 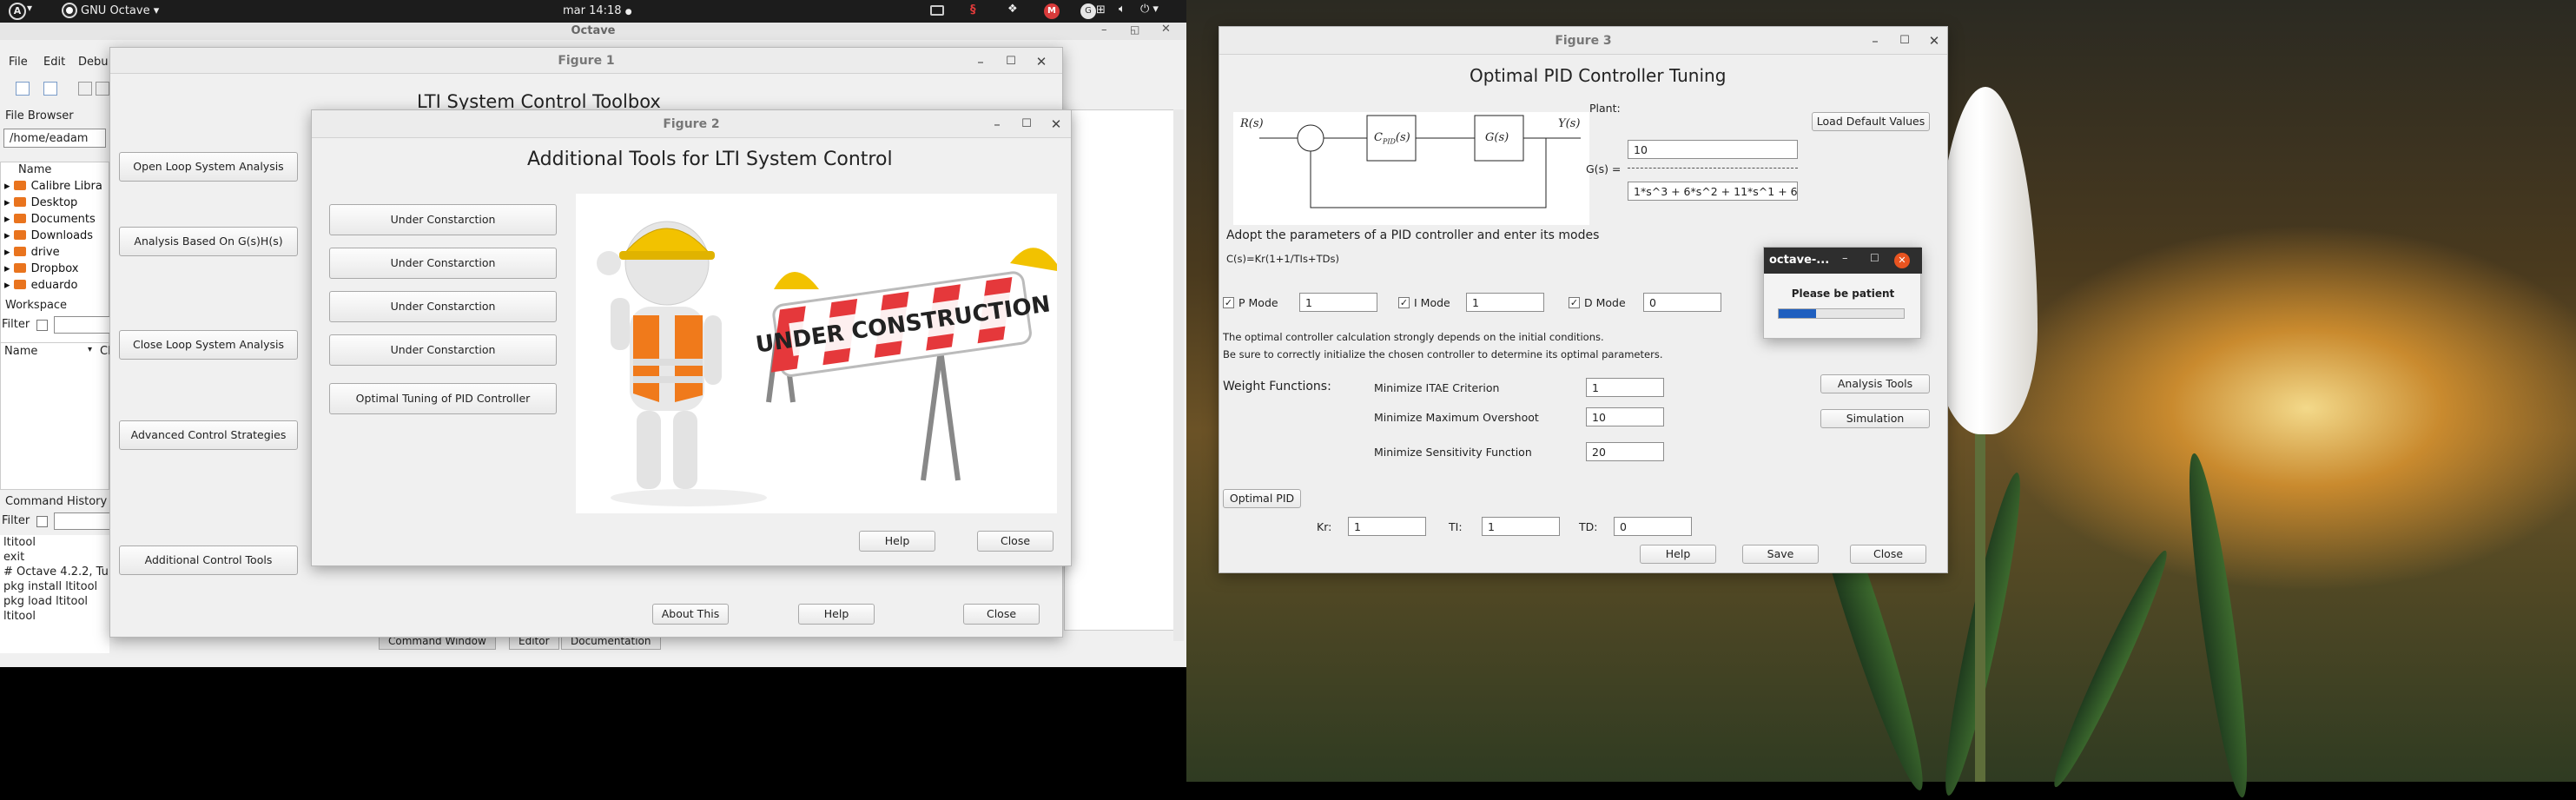 What do you see at coordinates (40, 203) in the screenshot?
I see `list-item: ▸ Desktop` at bounding box center [40, 203].